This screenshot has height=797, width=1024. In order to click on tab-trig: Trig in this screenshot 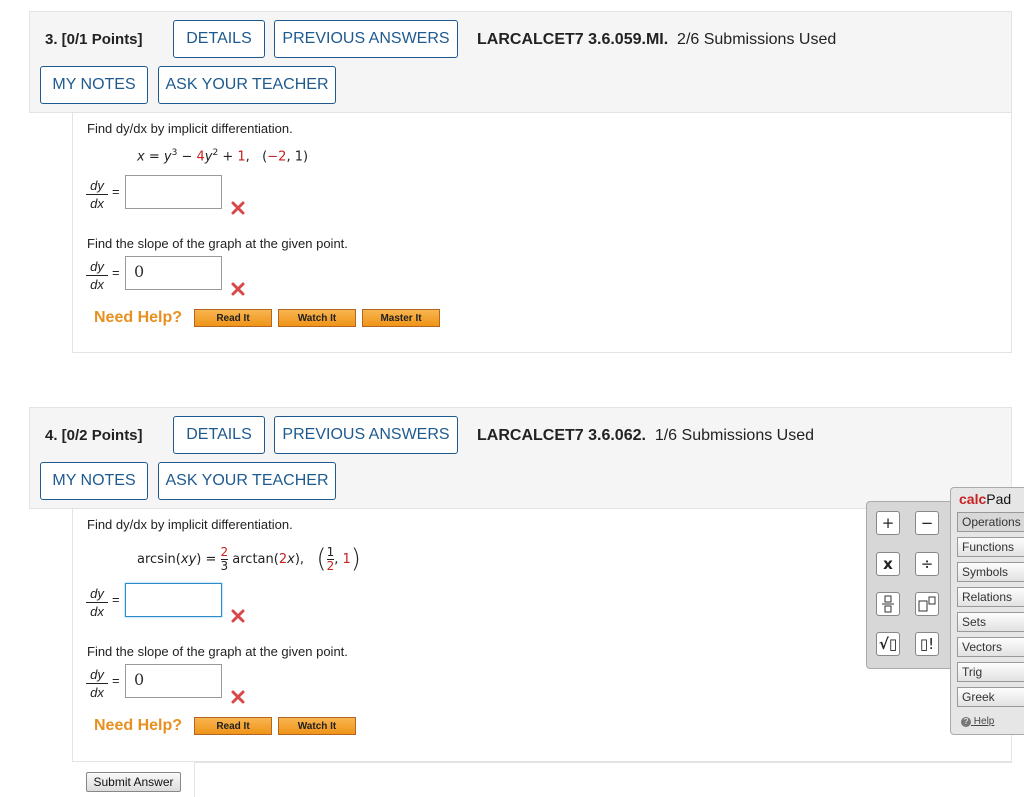, I will do `click(990, 672)`.